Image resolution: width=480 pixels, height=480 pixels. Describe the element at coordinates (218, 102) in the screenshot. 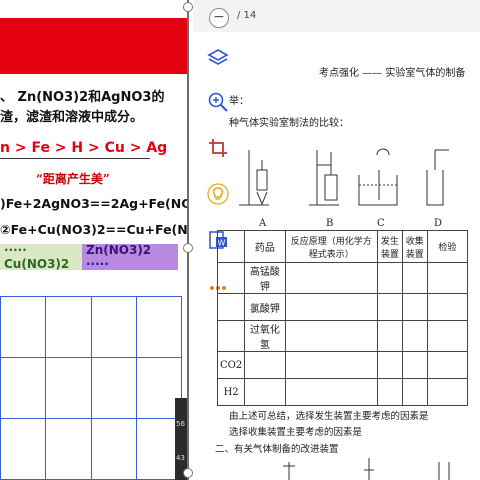

I see `zoom-in-icon` at that location.